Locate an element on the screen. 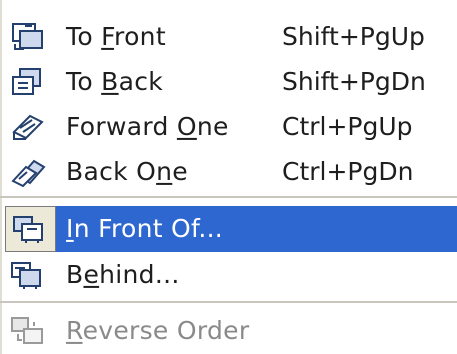 This screenshot has height=354, width=457. menu-item-back-one-shortcut: Ctrl+PgDn is located at coordinates (348, 171).